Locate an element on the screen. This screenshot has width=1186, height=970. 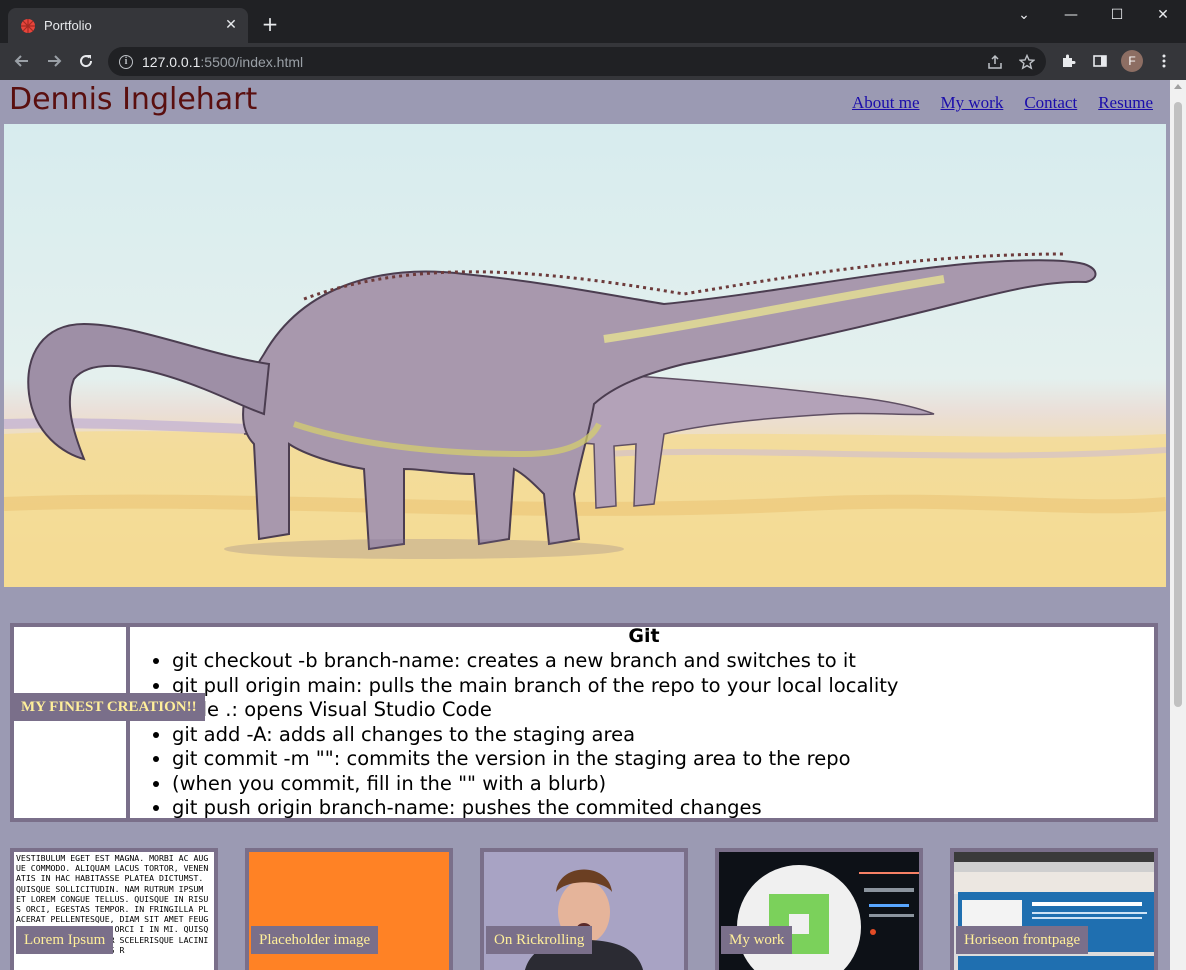
site-title: Dennis Inglehart is located at coordinates (133, 99).